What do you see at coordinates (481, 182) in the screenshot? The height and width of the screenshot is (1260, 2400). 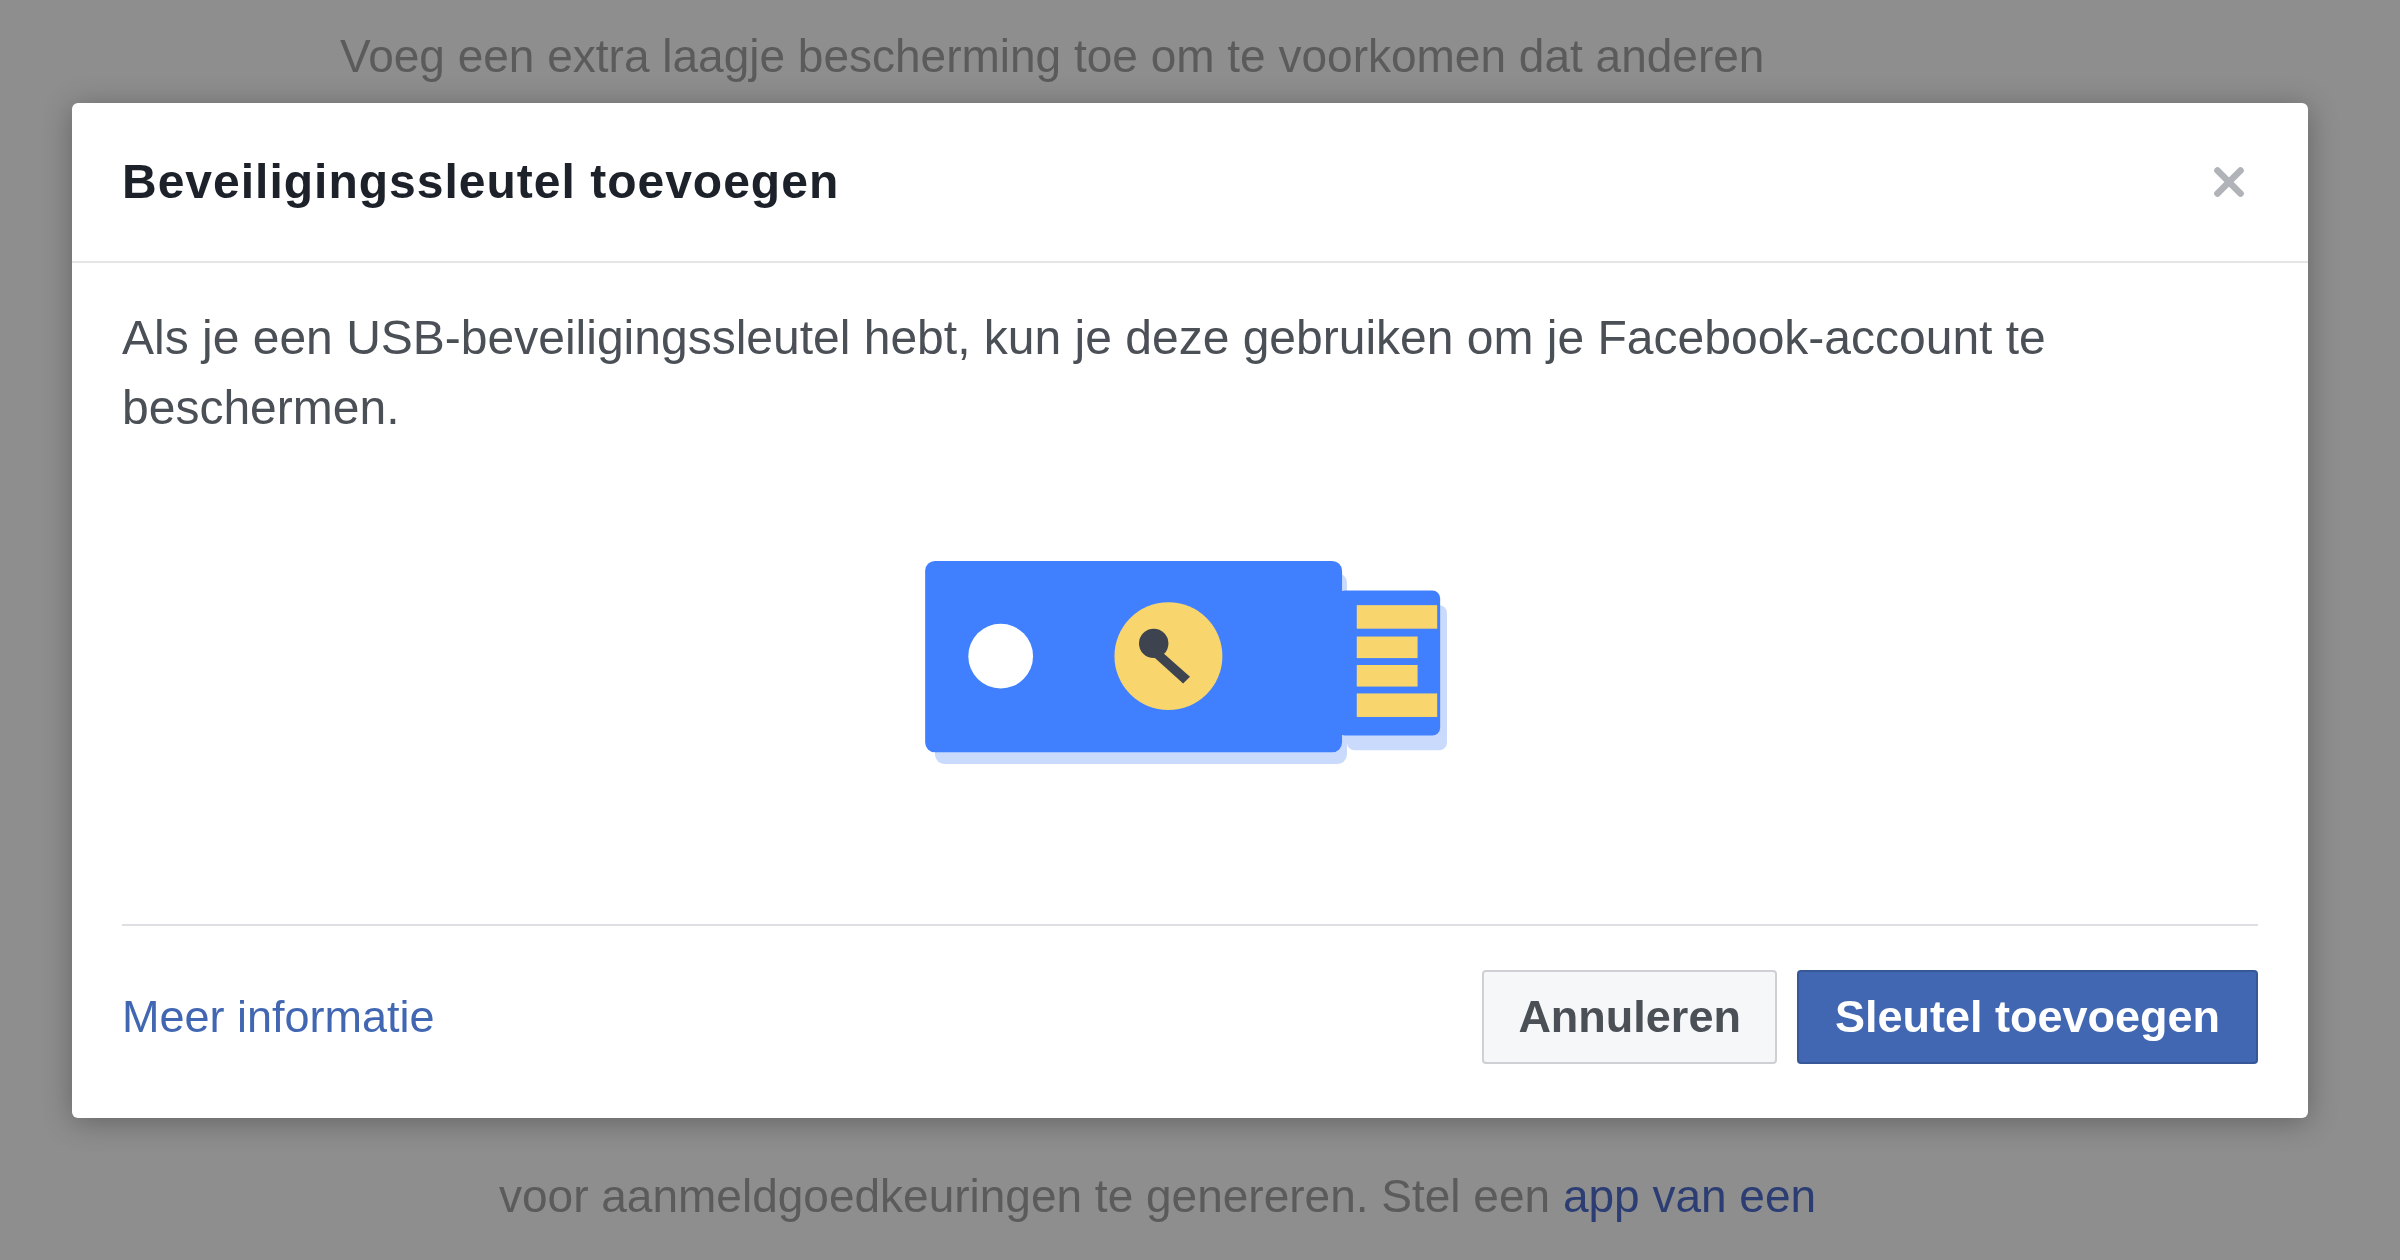 I see `dialog-title: Beveiligingssleutel toevoegen` at bounding box center [481, 182].